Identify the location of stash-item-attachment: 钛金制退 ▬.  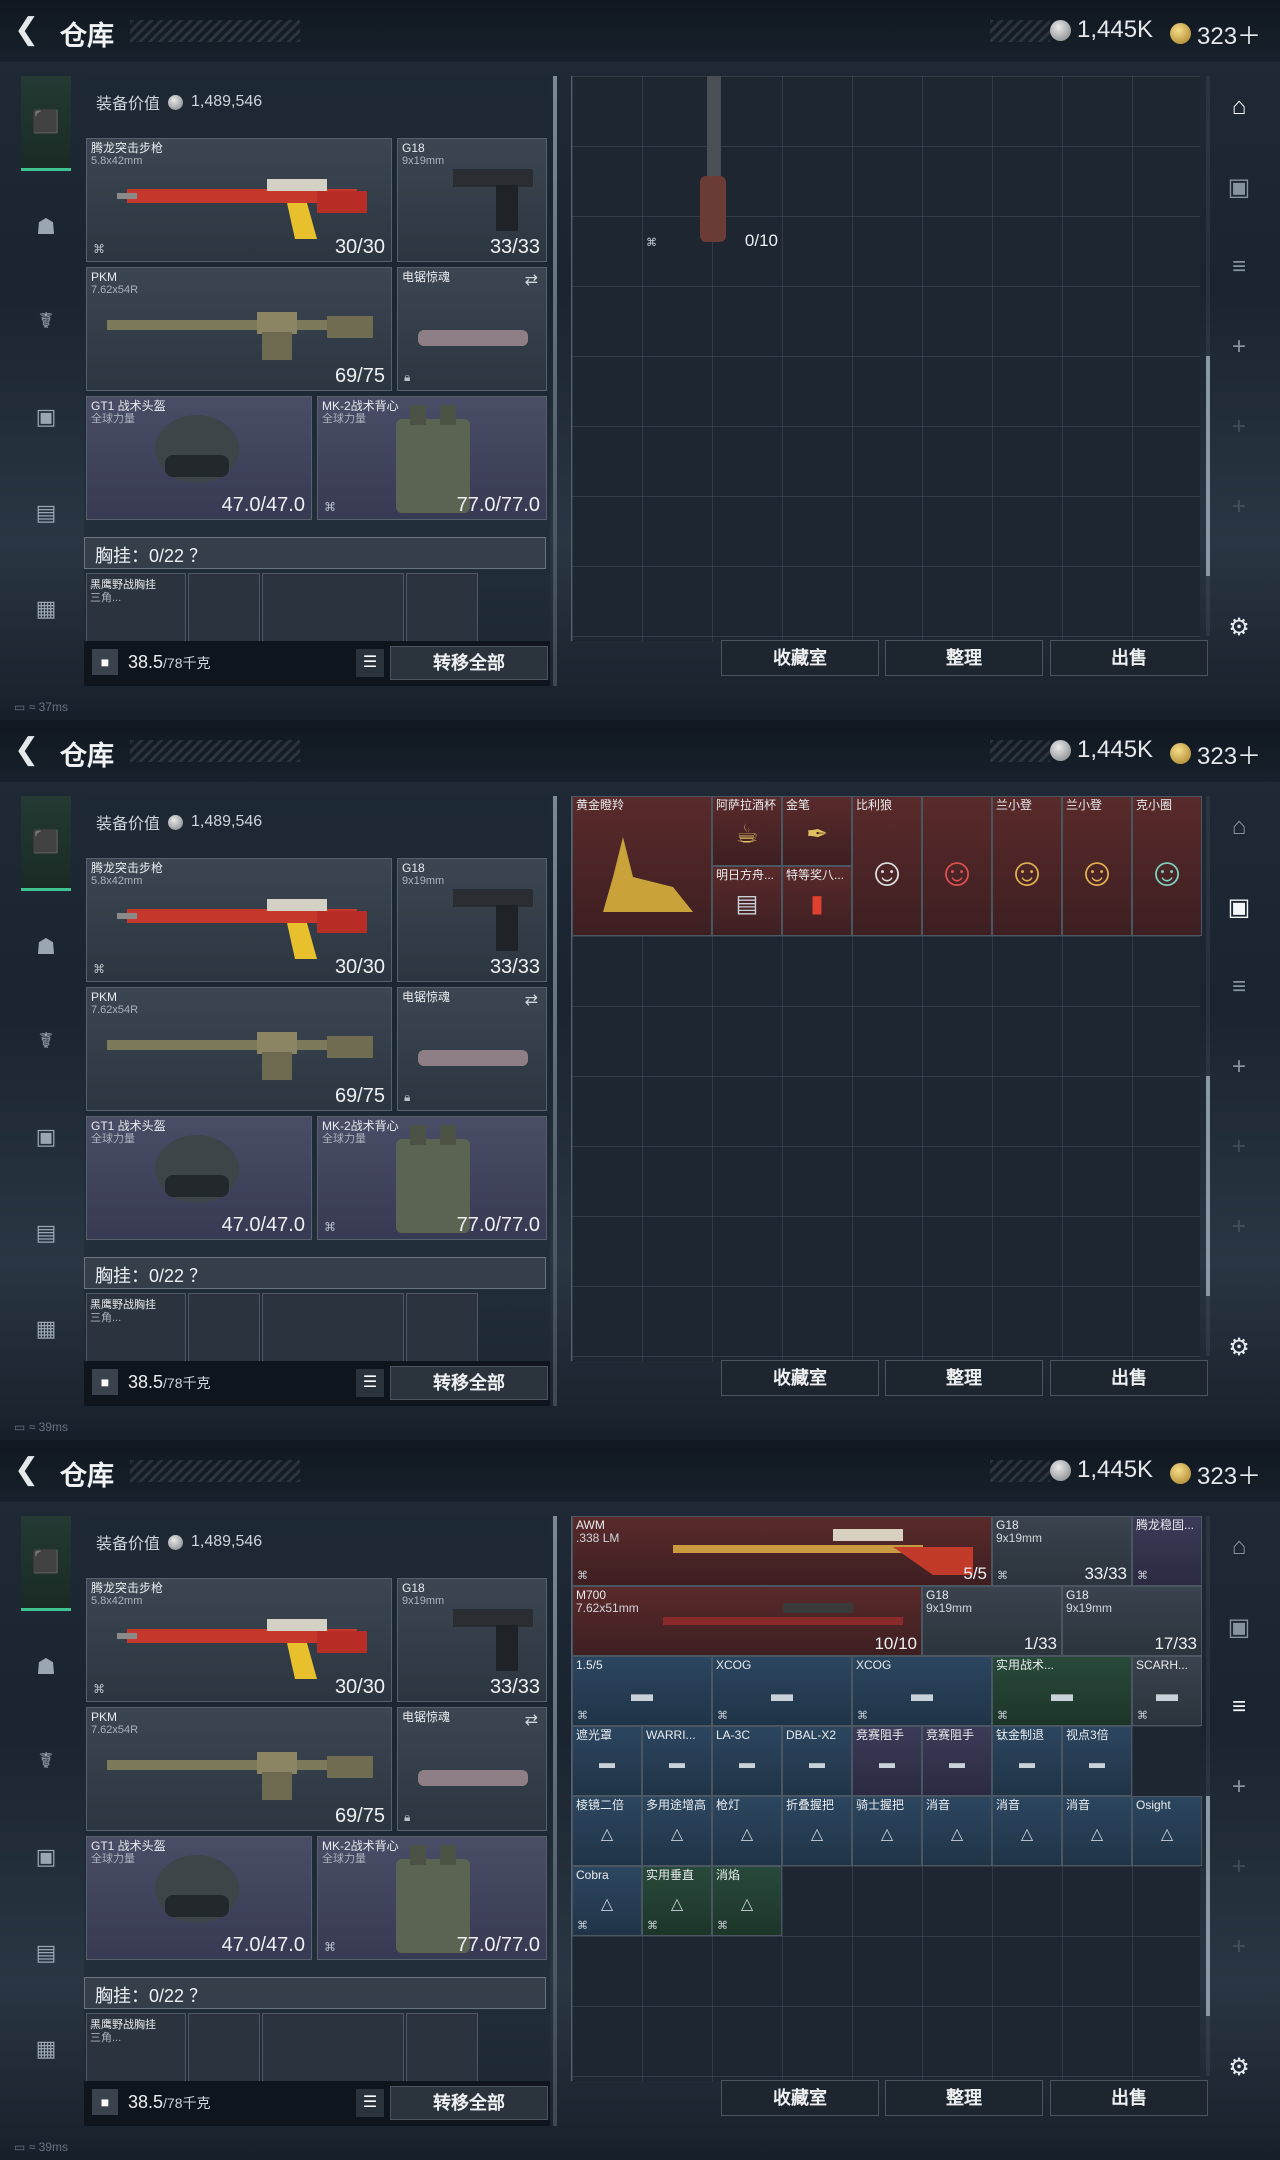
(1027, 1761).